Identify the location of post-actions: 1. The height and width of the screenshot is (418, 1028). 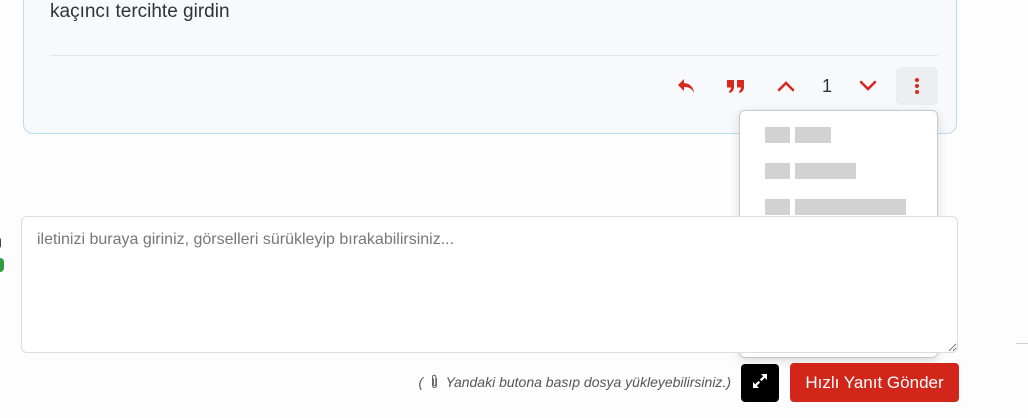
(490, 87).